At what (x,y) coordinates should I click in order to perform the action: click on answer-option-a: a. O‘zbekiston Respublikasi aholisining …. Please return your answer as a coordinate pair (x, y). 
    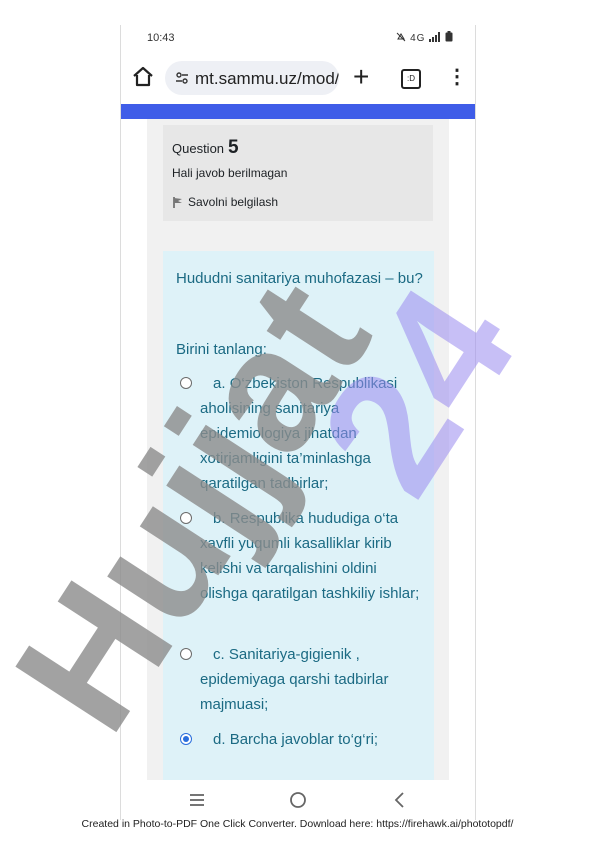
    Looking at the image, I should click on (301, 433).